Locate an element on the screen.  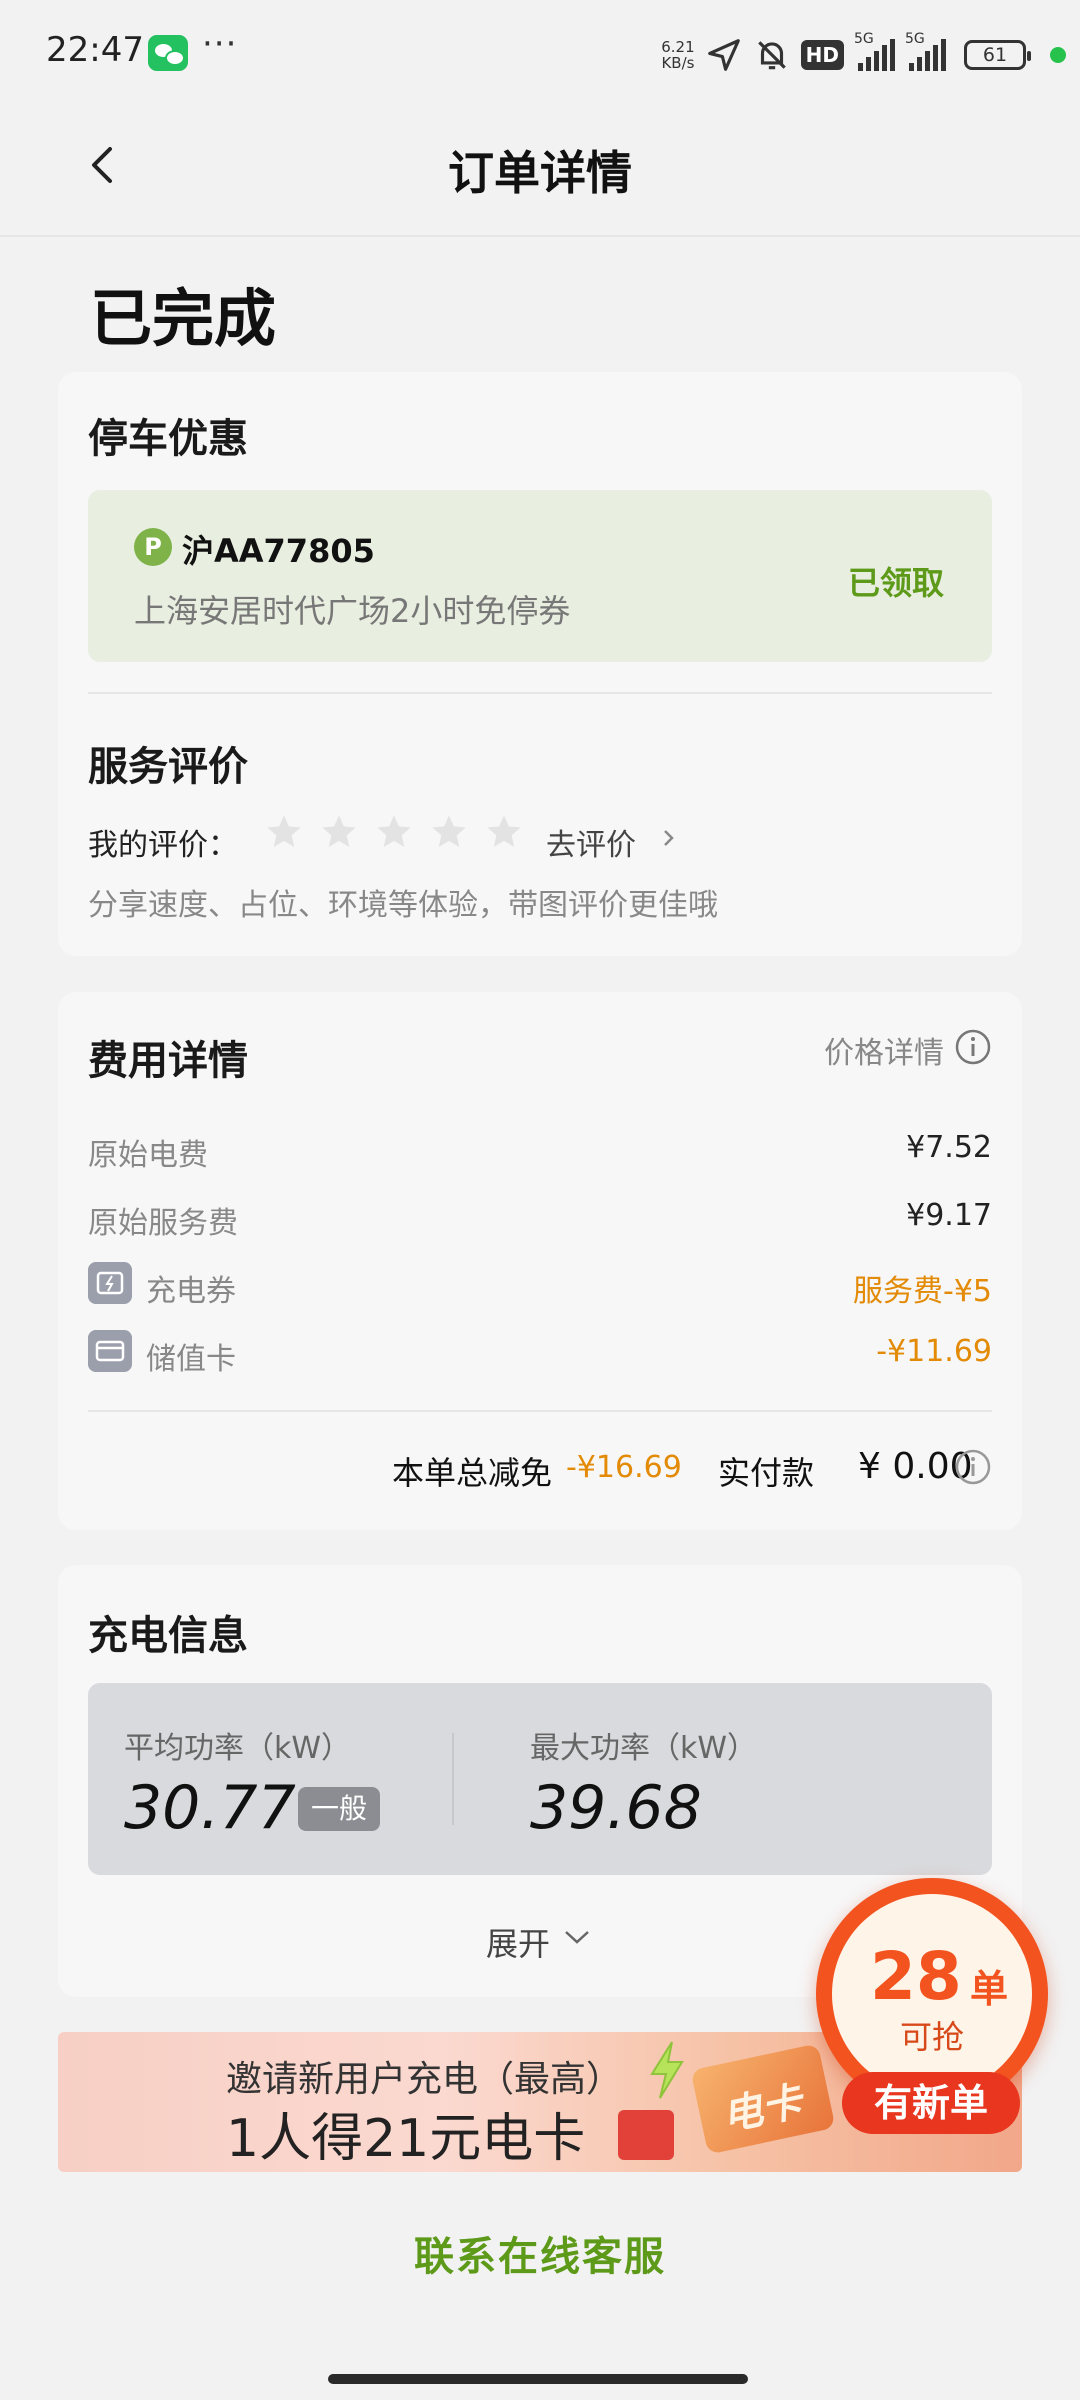
go-rate-link: 去评价 is located at coordinates (591, 842).